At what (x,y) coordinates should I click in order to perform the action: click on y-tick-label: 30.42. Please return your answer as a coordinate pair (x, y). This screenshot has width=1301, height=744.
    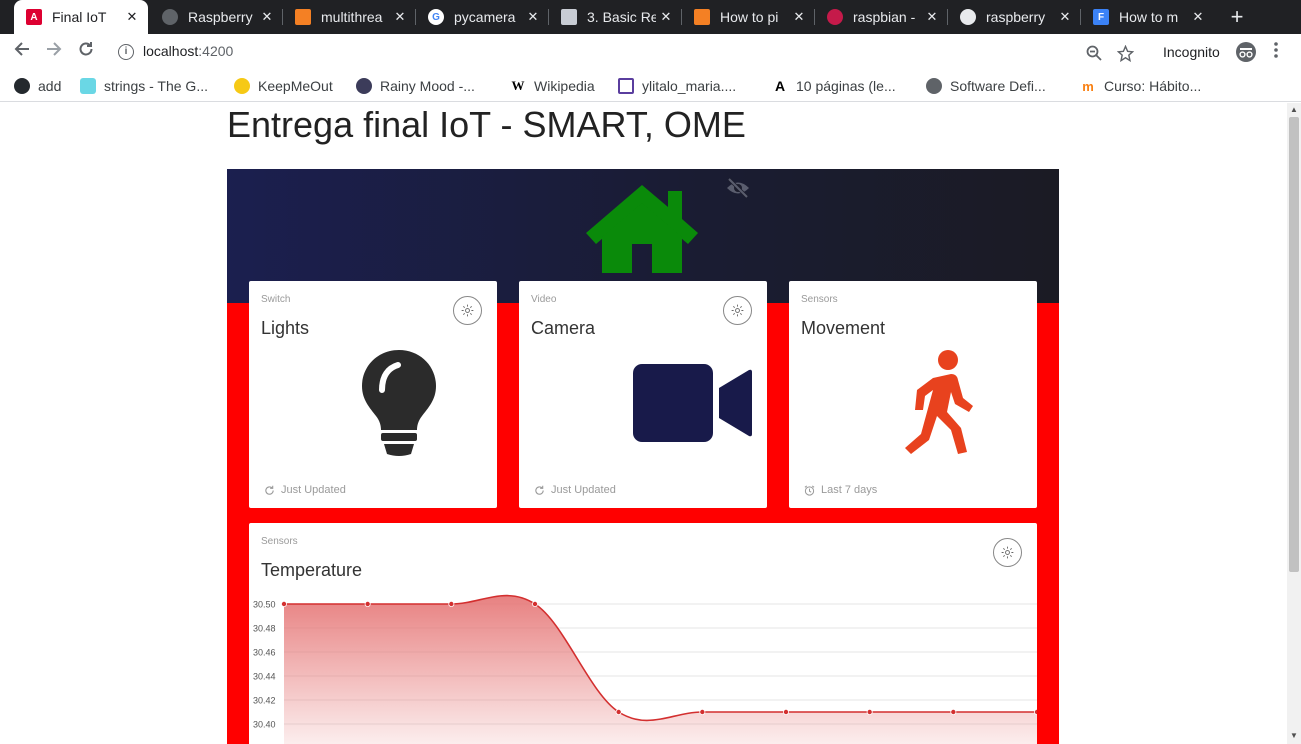
    Looking at the image, I should click on (264, 701).